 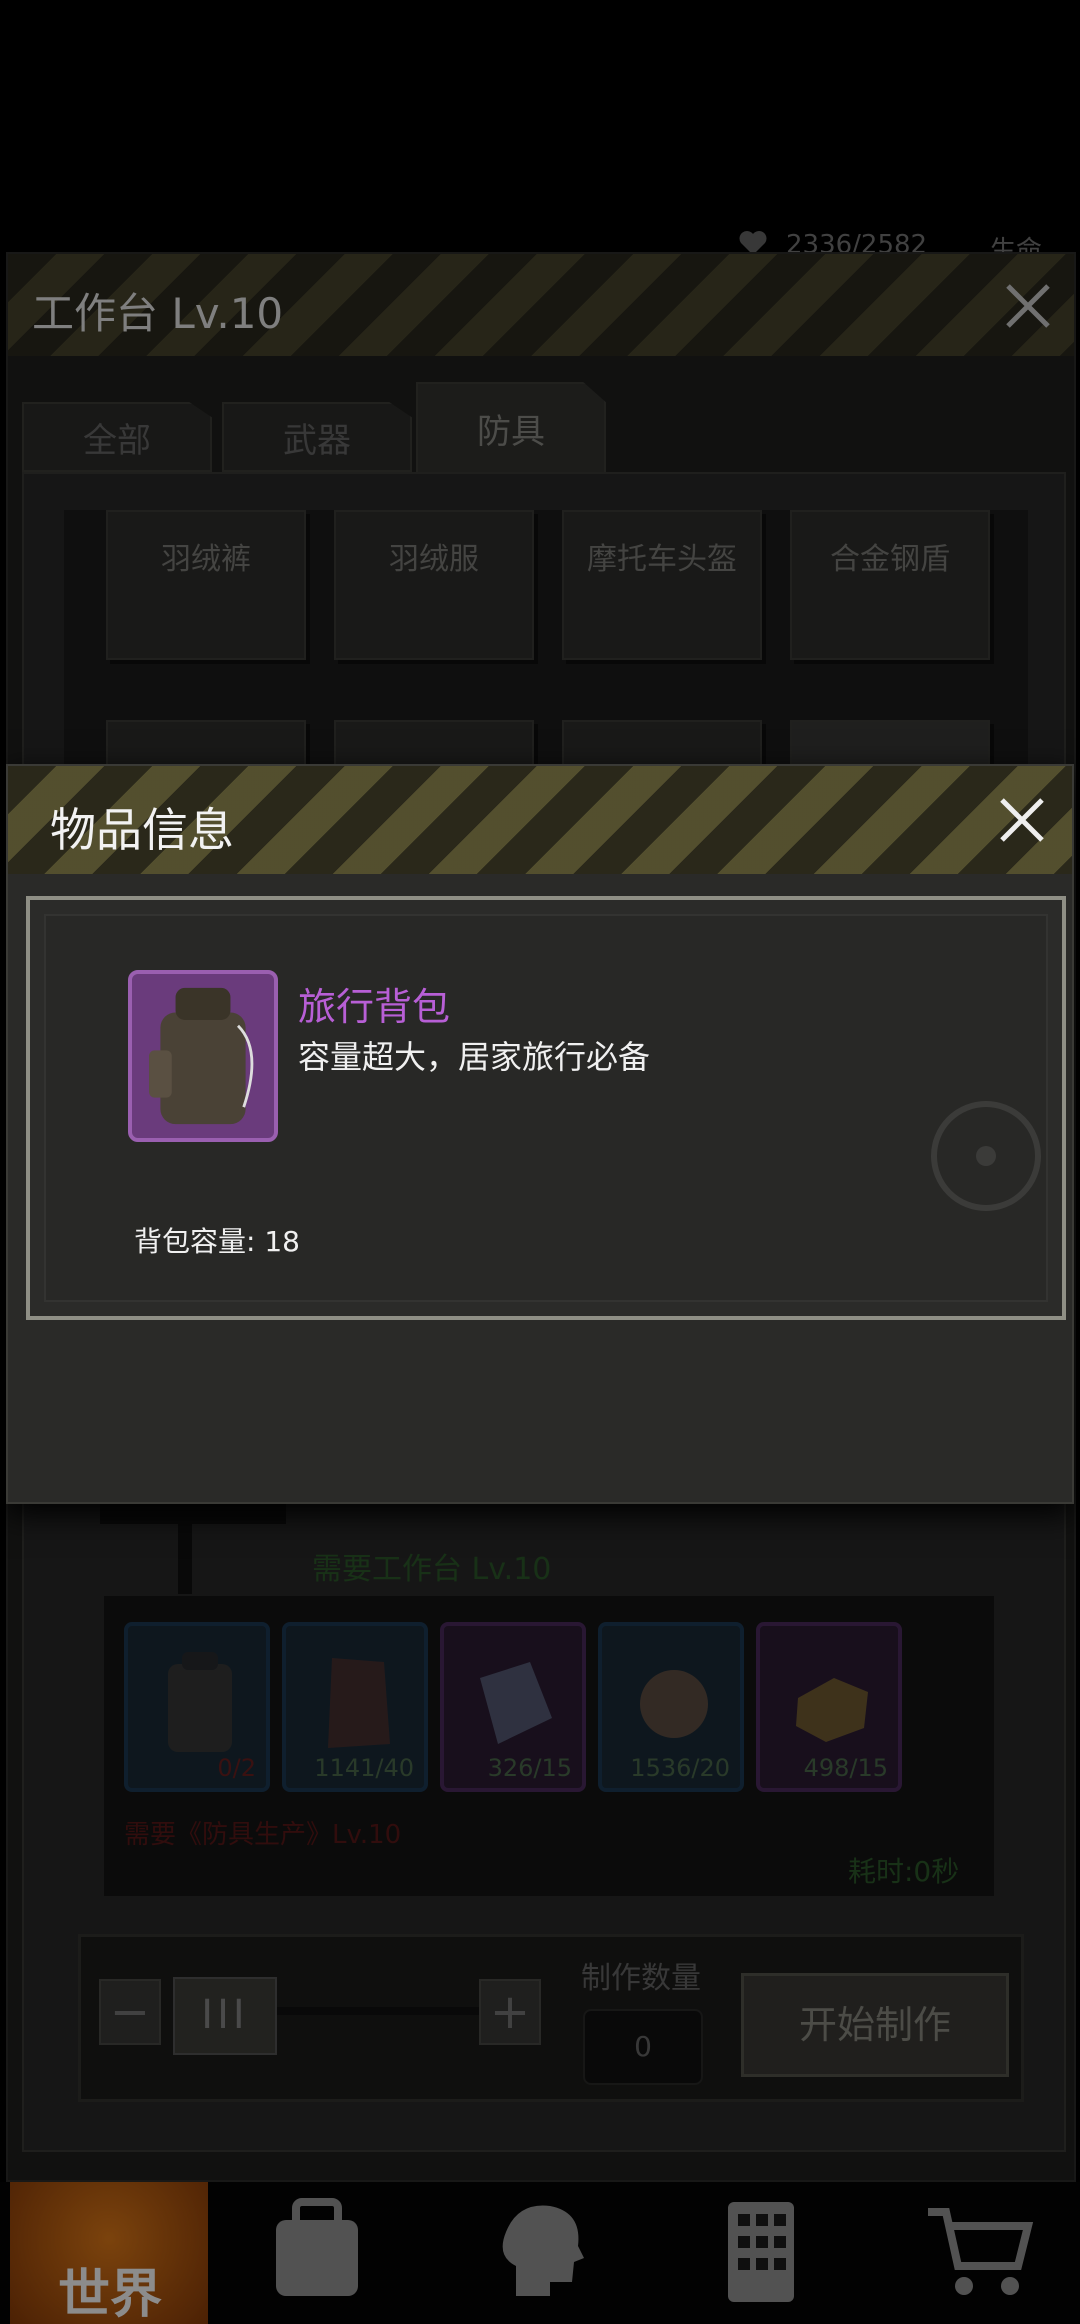 What do you see at coordinates (474, 1057) in the screenshot?
I see `item-description: 容量超大，居家旅行必备` at bounding box center [474, 1057].